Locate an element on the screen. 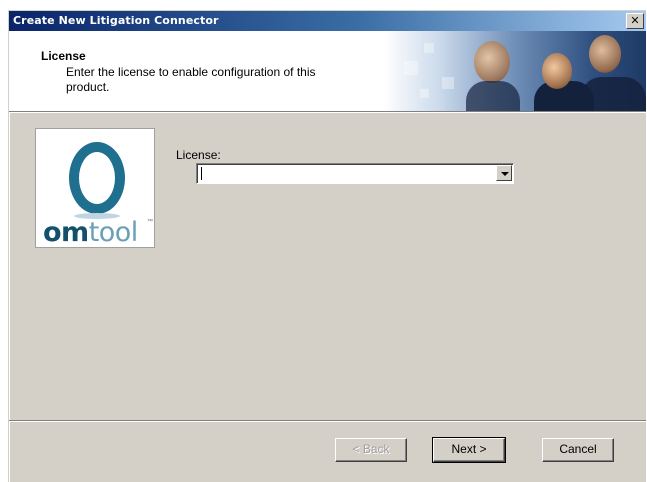 The width and height of the screenshot is (647, 482). close-button: ✕ is located at coordinates (635, 21).